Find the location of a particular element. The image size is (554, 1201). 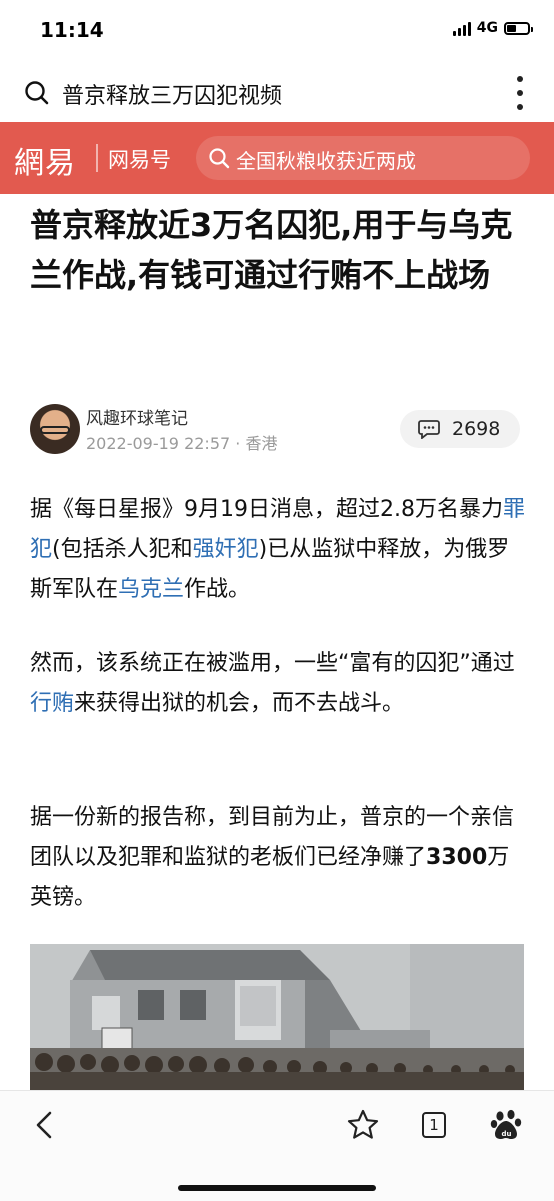

avatar is located at coordinates (55, 429).